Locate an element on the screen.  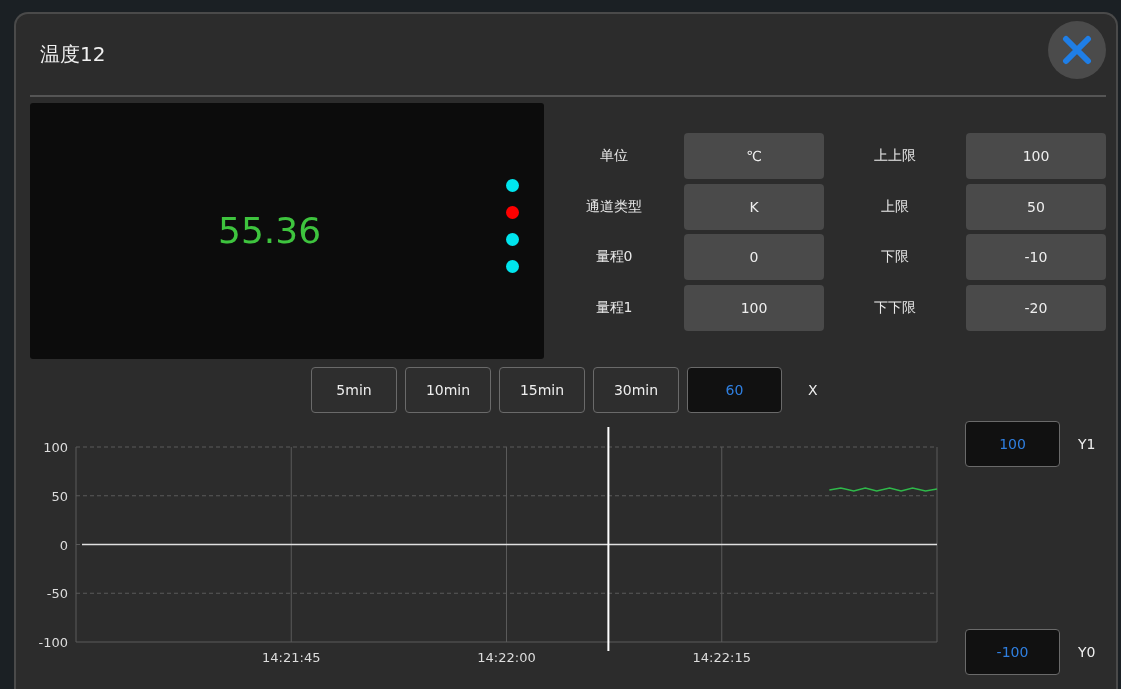
y-max-label: Y1 is located at coordinates (1087, 444).